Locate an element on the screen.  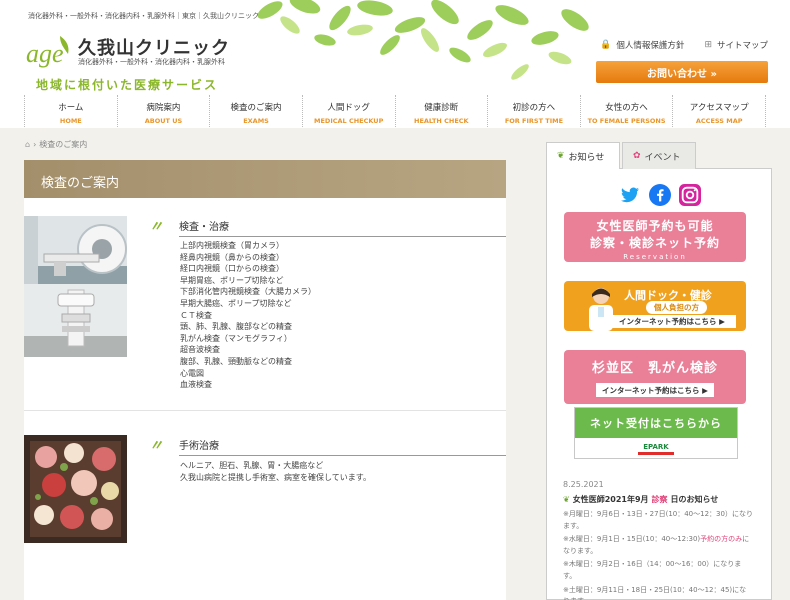
list-item: 上部内視鏡検査（胃カメラ） is located at coordinates (232, 245).